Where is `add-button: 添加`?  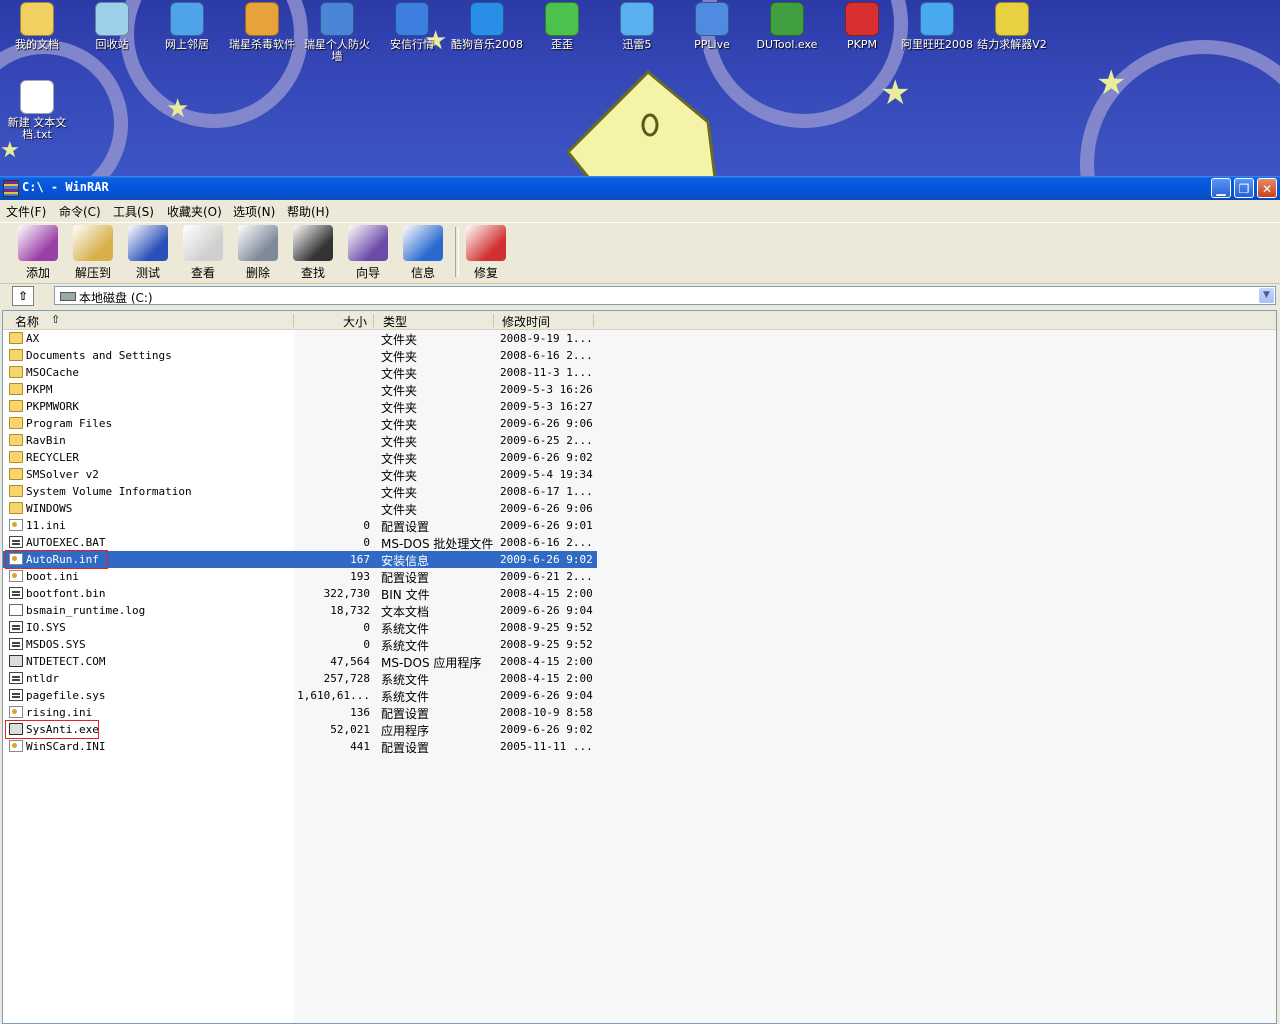
add-button: 添加 is located at coordinates (38, 253).